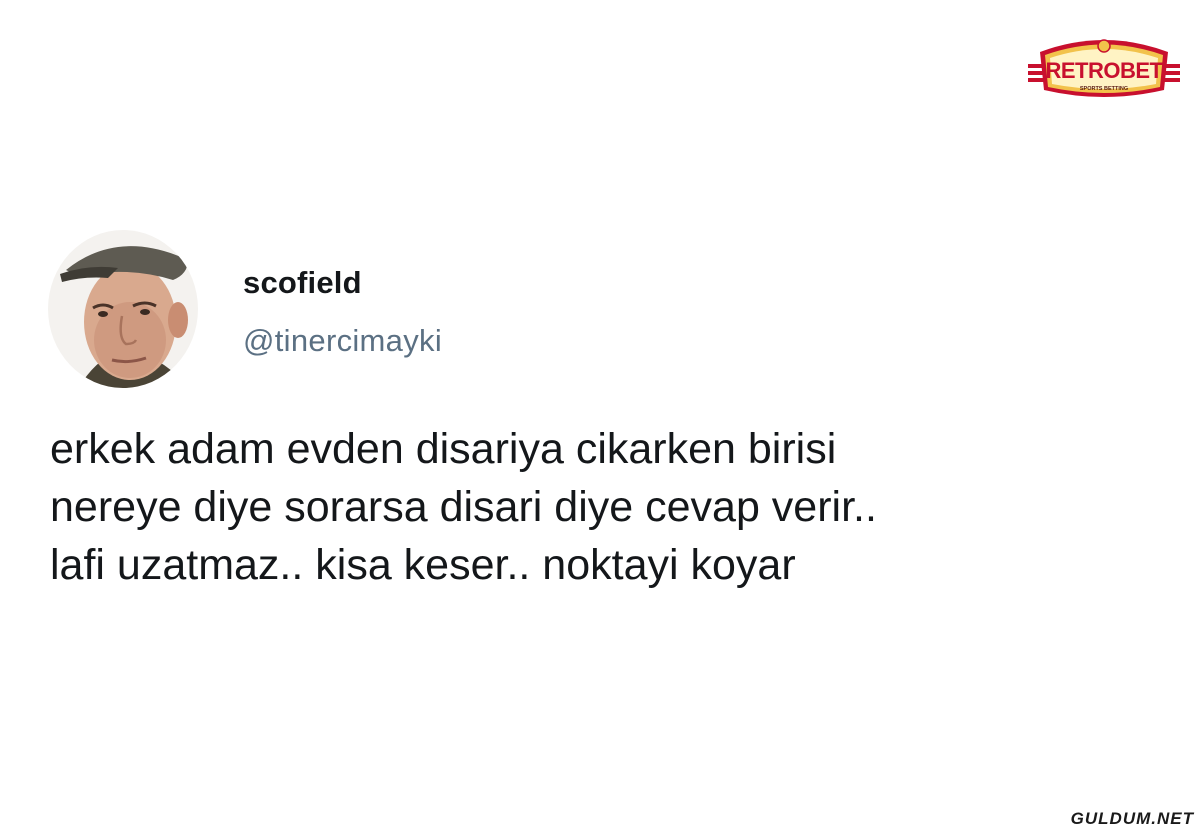  I want to click on avatar, so click(123, 309).